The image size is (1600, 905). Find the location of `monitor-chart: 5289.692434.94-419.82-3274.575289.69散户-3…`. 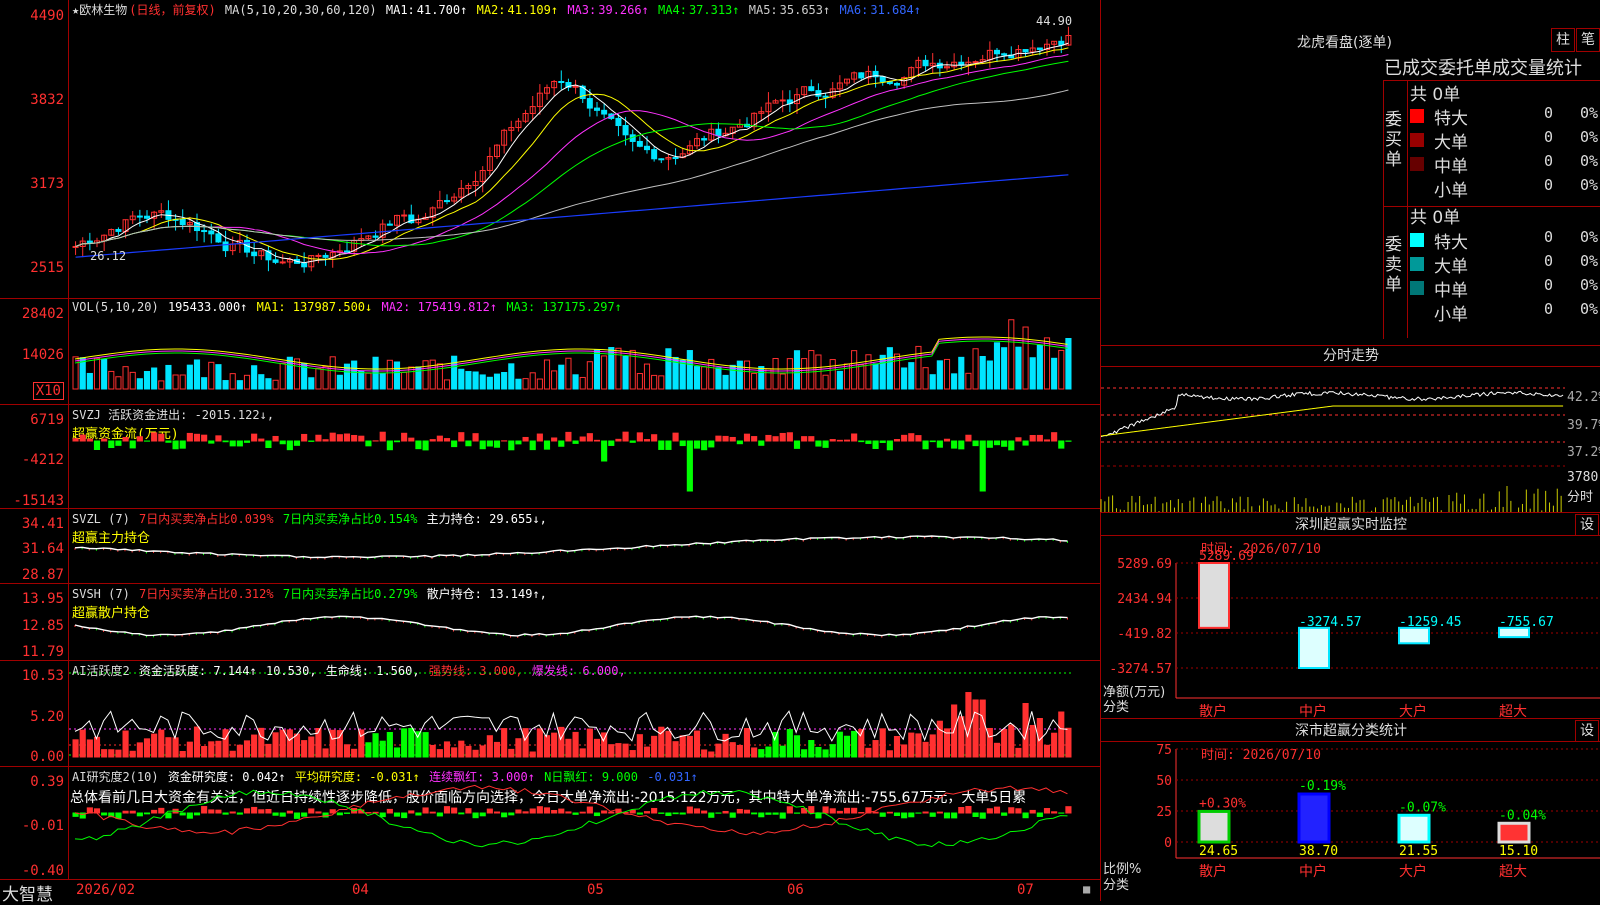

monitor-chart: 5289.692434.94-419.82-3274.575289.69散户-3… is located at coordinates (1350, 616).